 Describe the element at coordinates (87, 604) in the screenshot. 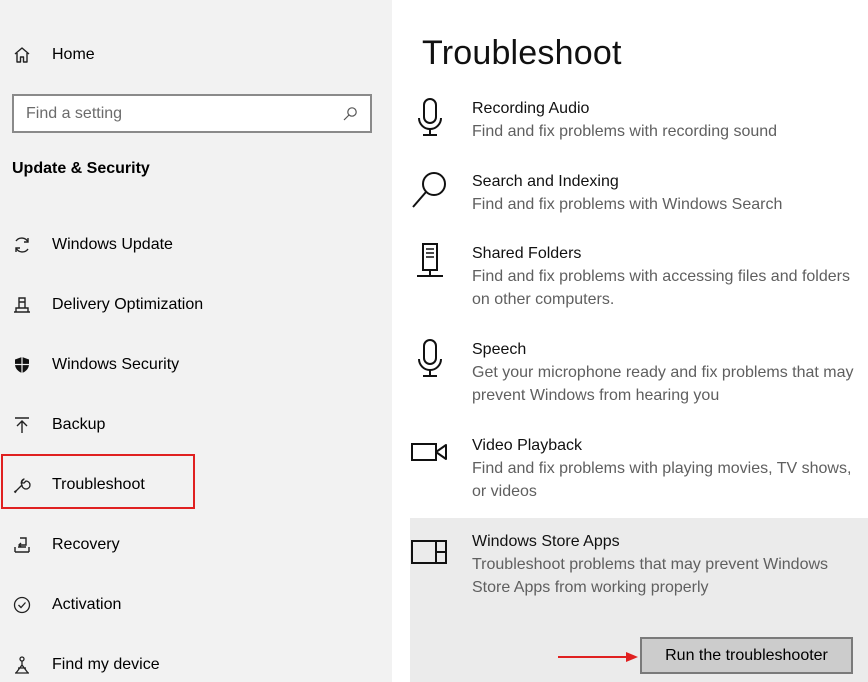

I see `sidebar-item-label: Activation` at that location.